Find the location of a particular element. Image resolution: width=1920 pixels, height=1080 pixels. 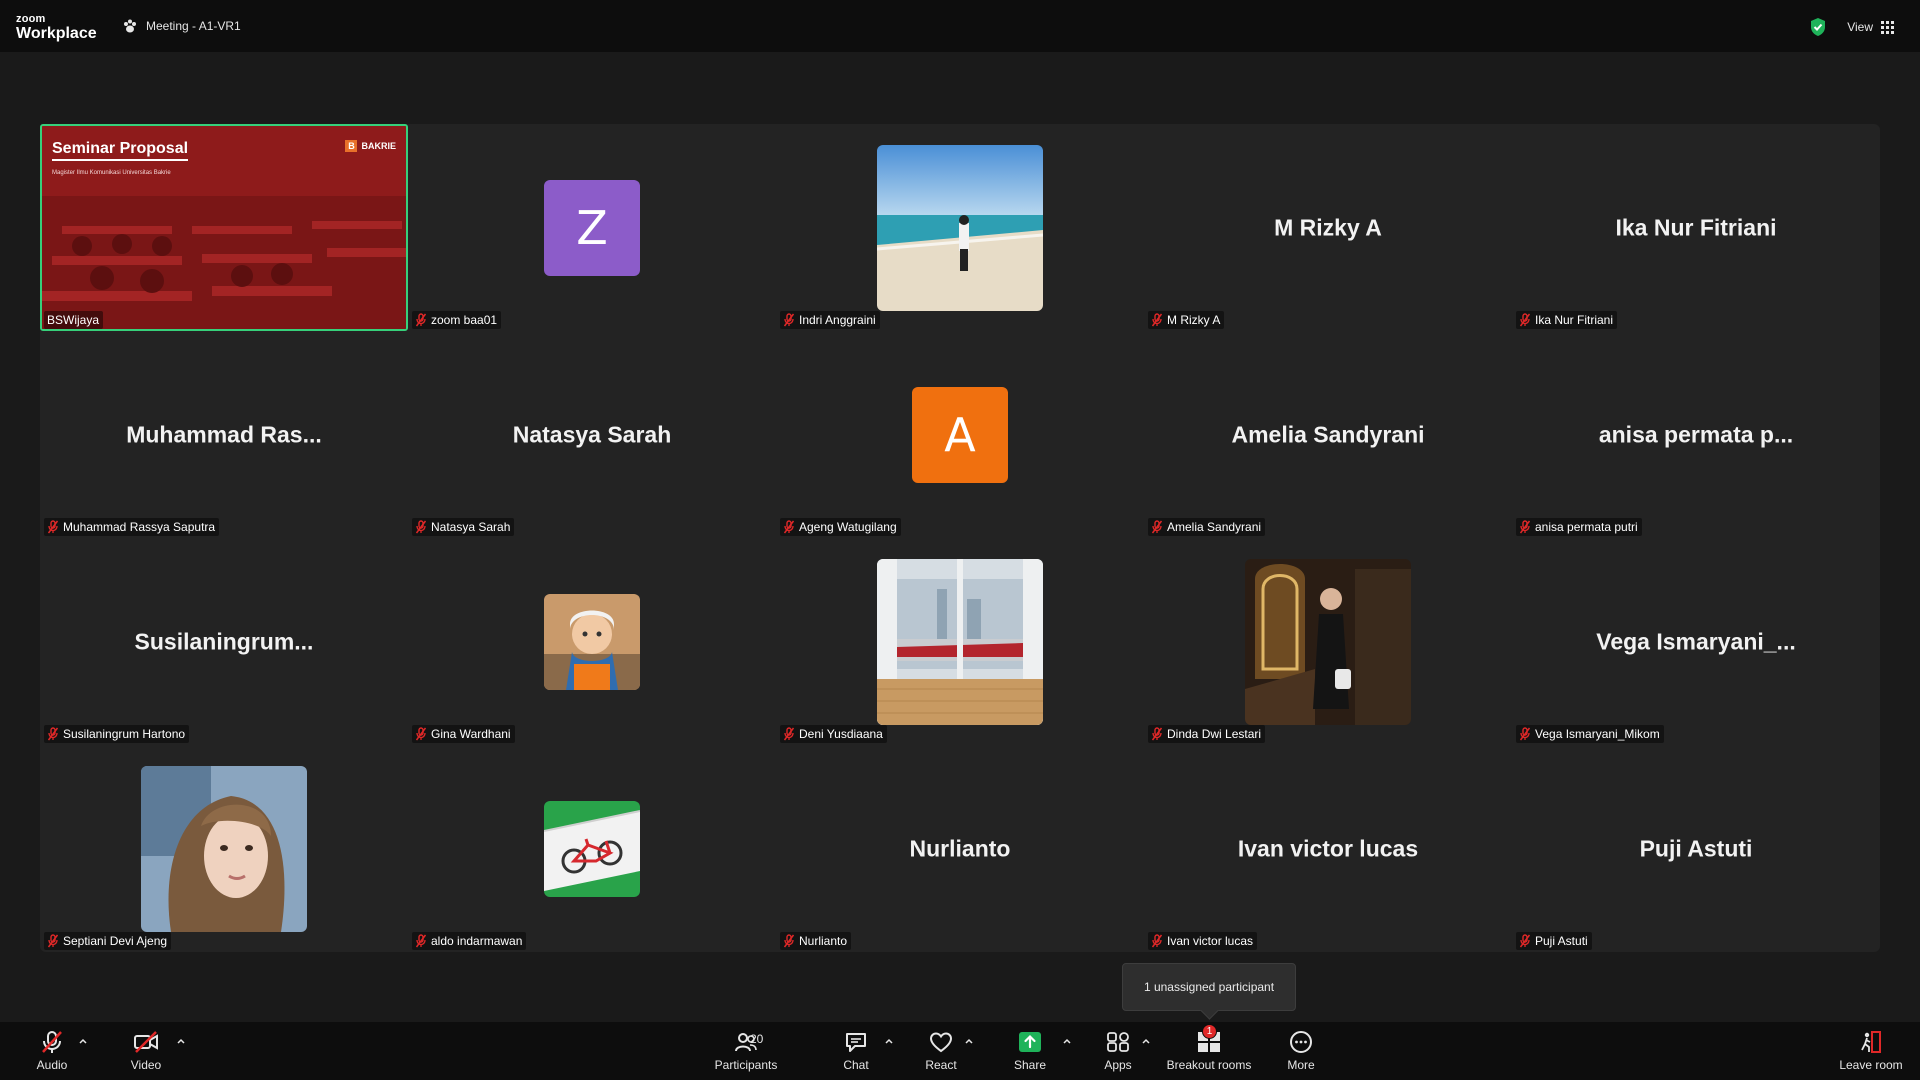

audio-button: Audio is located at coordinates (52, 1053).